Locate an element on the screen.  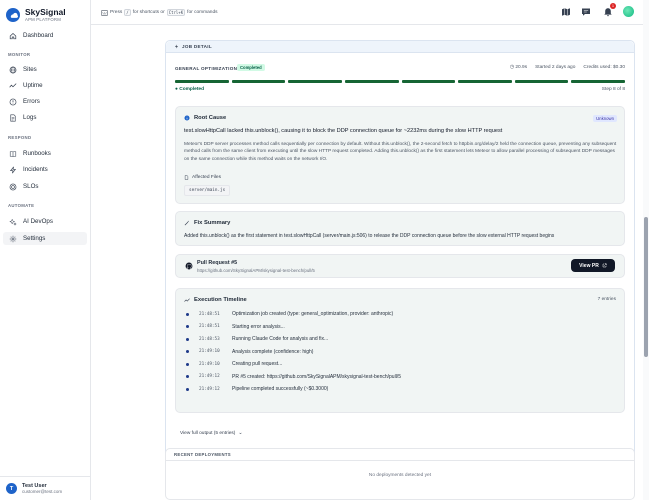
file-icon is located at coordinates (186, 177).